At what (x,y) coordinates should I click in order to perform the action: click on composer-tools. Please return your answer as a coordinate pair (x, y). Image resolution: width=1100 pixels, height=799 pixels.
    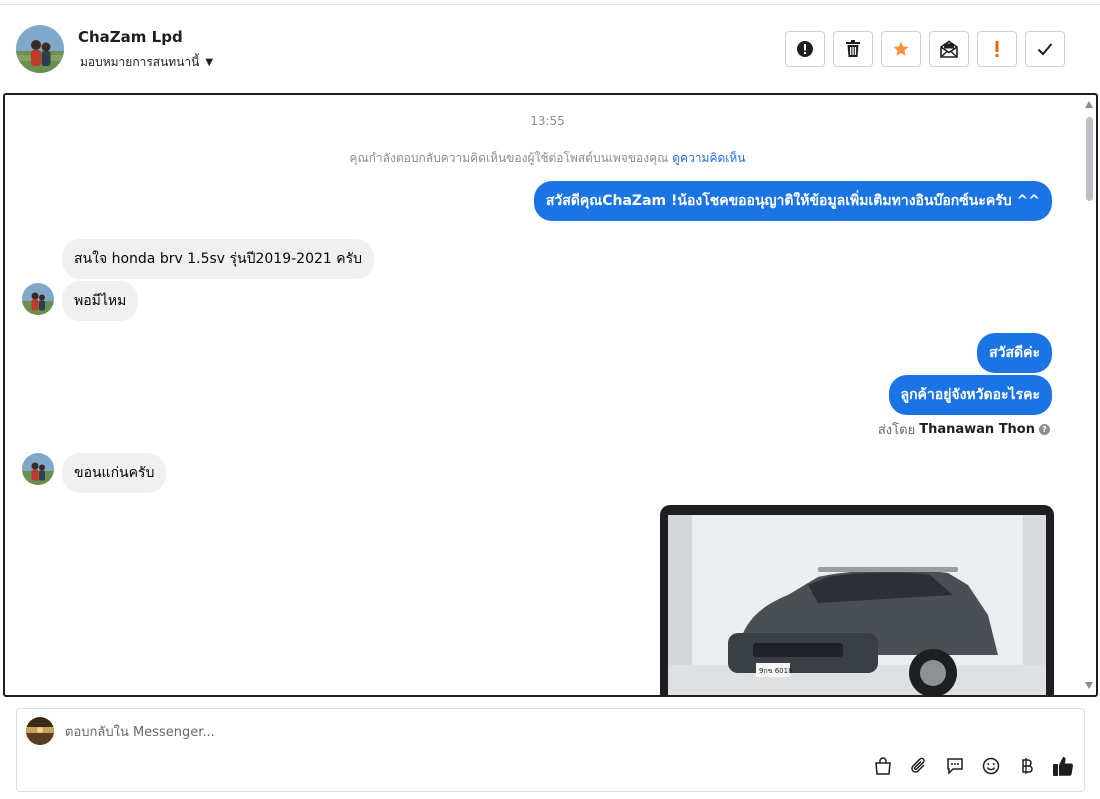
    Looking at the image, I should click on (973, 766).